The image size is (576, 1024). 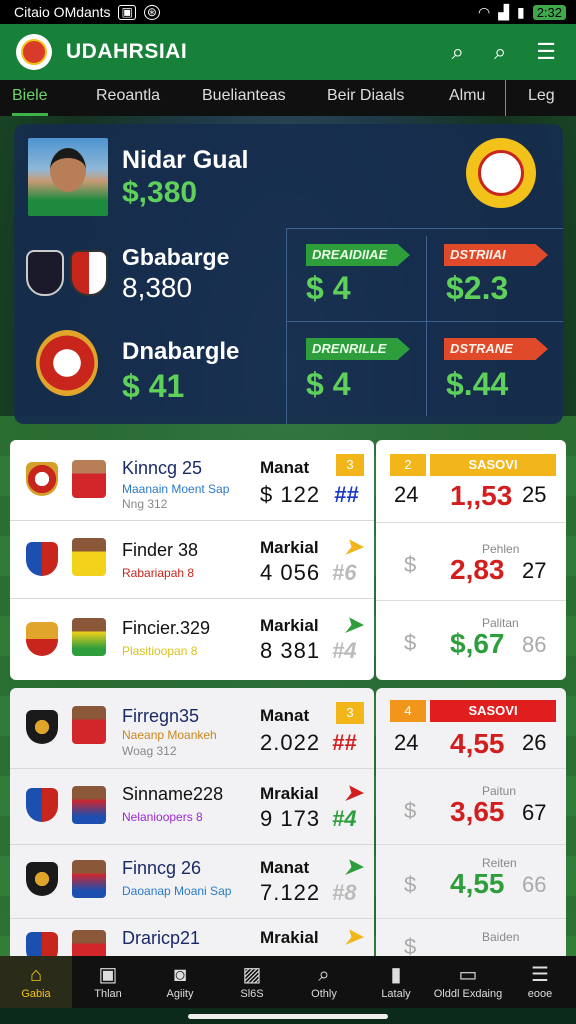 I want to click on pin-icon: ▮, so click(x=396, y=975).